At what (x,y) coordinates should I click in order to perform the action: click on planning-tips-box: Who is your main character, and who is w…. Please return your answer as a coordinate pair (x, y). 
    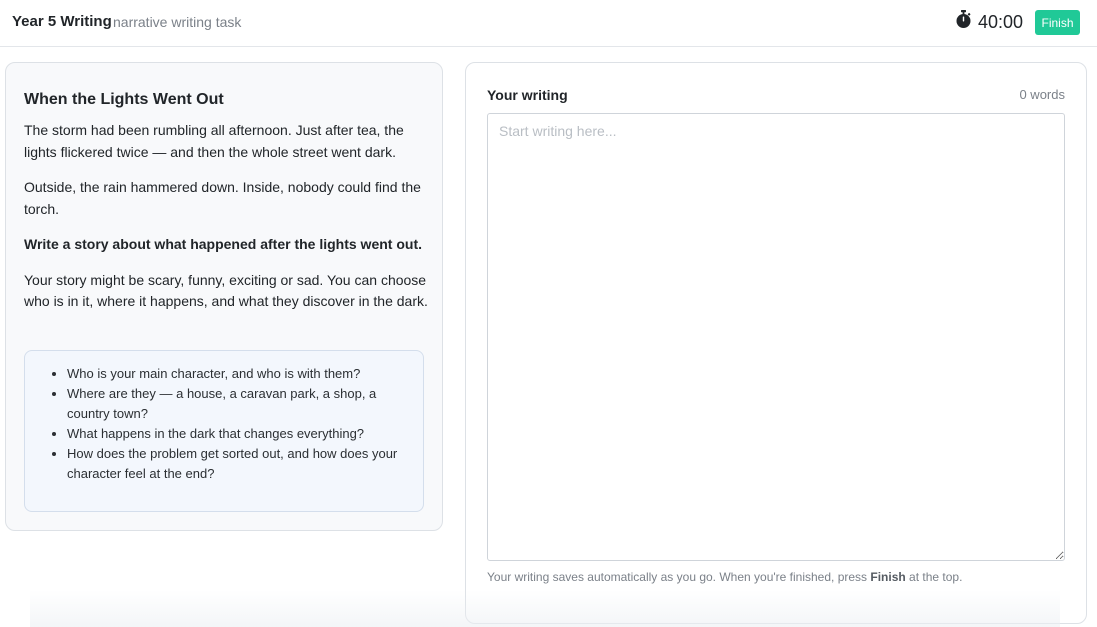
    Looking at the image, I should click on (224, 431).